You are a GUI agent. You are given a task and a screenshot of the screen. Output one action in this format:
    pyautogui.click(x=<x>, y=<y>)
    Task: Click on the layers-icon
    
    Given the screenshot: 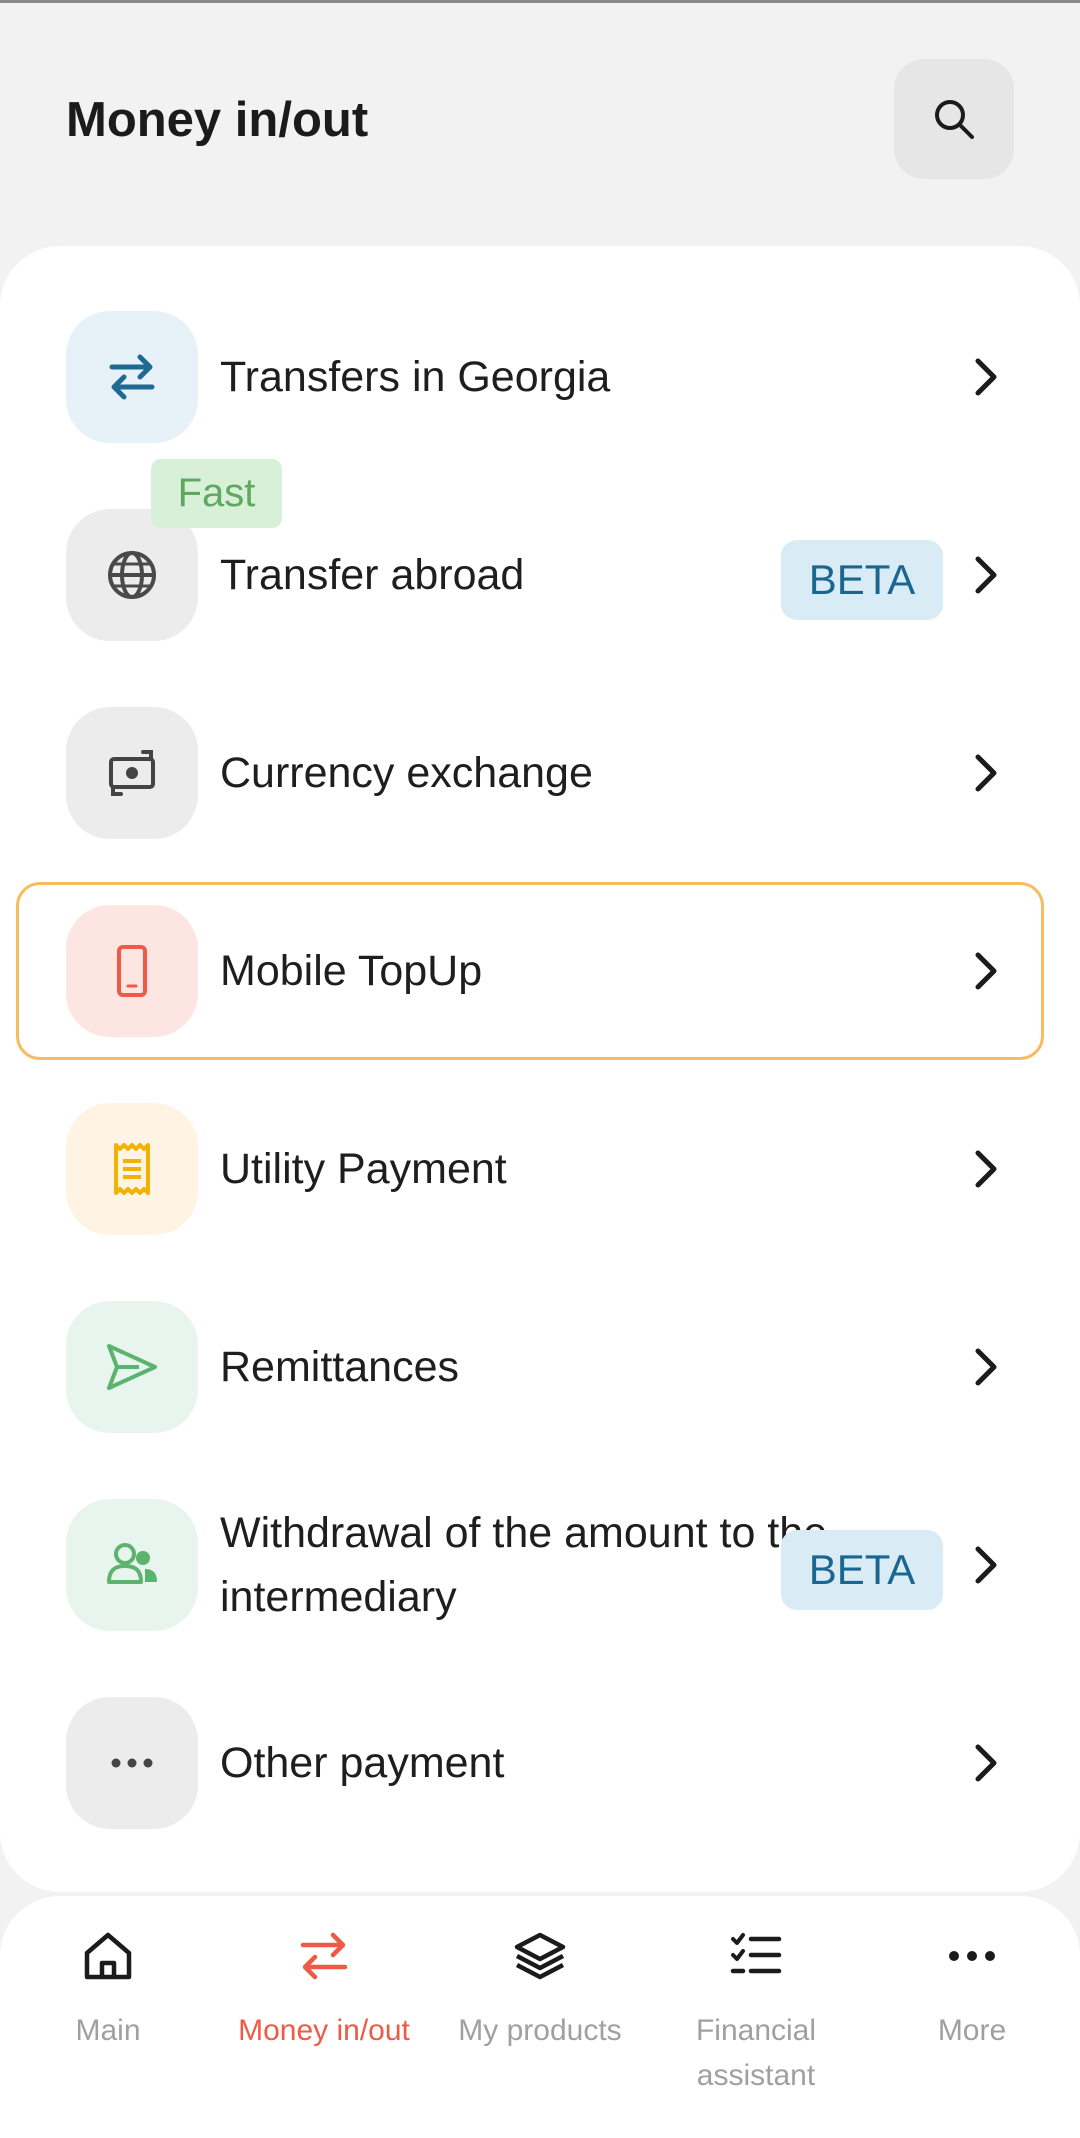 What is the action you would take?
    pyautogui.click(x=540, y=1956)
    